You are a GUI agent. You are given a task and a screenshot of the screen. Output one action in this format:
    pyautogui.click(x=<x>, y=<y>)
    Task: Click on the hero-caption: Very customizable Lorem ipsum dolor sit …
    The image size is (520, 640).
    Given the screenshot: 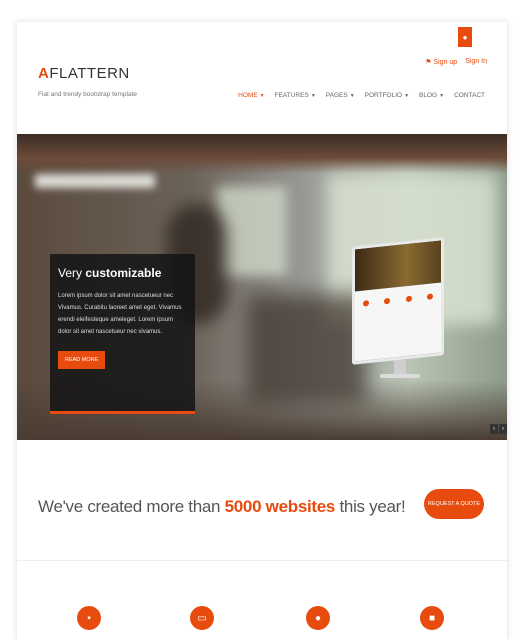 What is the action you would take?
    pyautogui.click(x=122, y=334)
    